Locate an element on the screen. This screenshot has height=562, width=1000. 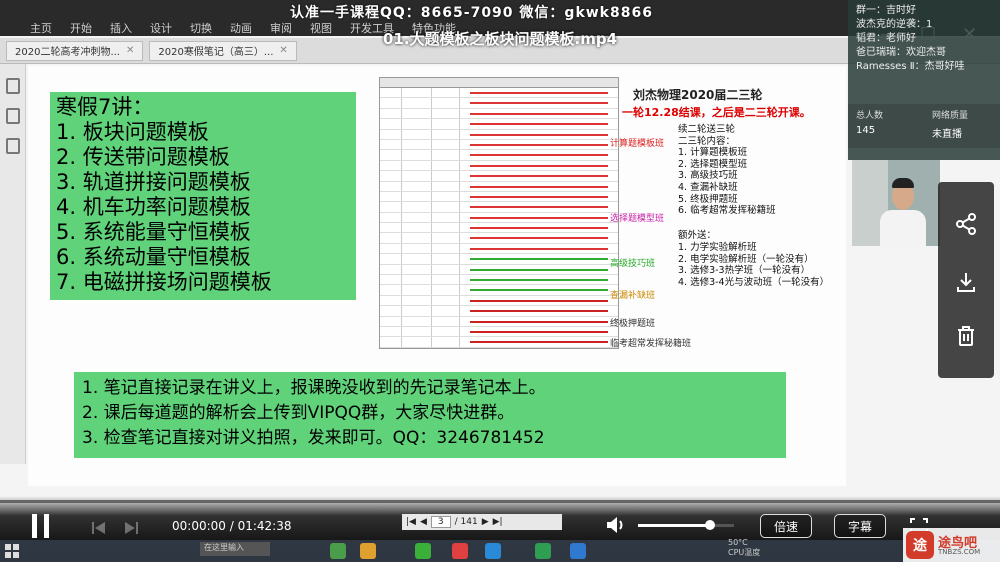
file-icon is located at coordinates (12, 86).